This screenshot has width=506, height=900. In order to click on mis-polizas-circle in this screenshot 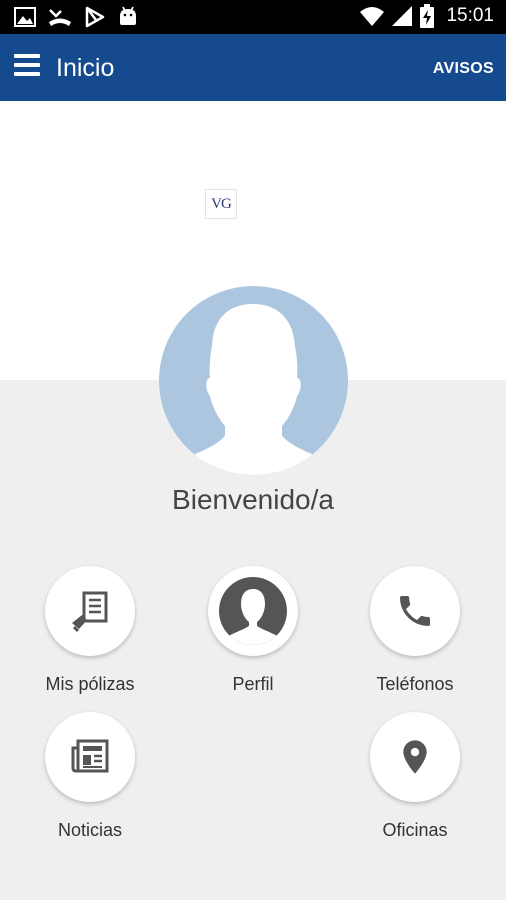, I will do `click(90, 611)`.